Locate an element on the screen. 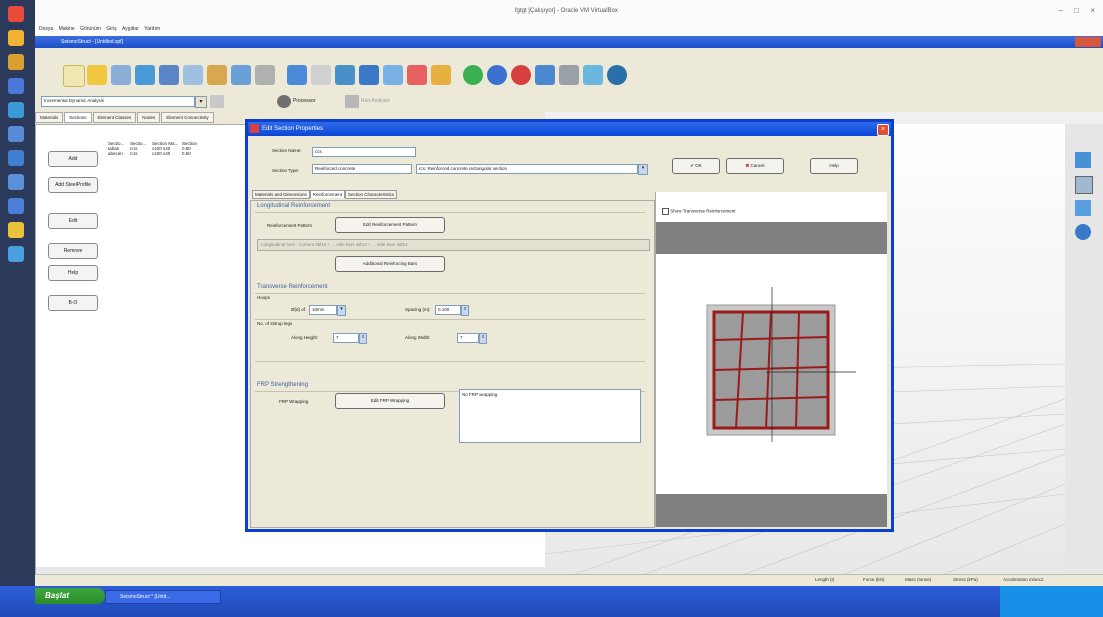 Image resolution: width=1103 pixels, height=617 pixels. structure-icon is located at coordinates (1083, 208).